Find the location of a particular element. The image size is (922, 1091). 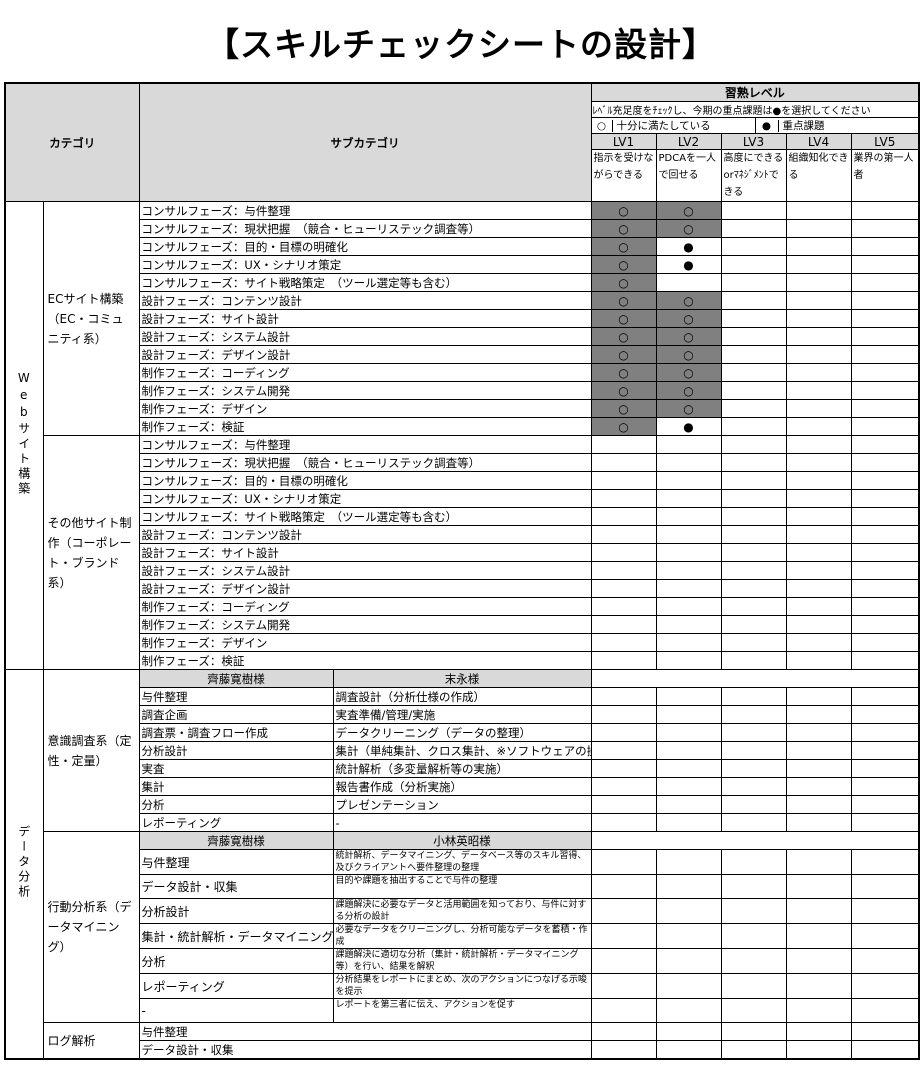

log-item-lv1 is located at coordinates (623, 1050).